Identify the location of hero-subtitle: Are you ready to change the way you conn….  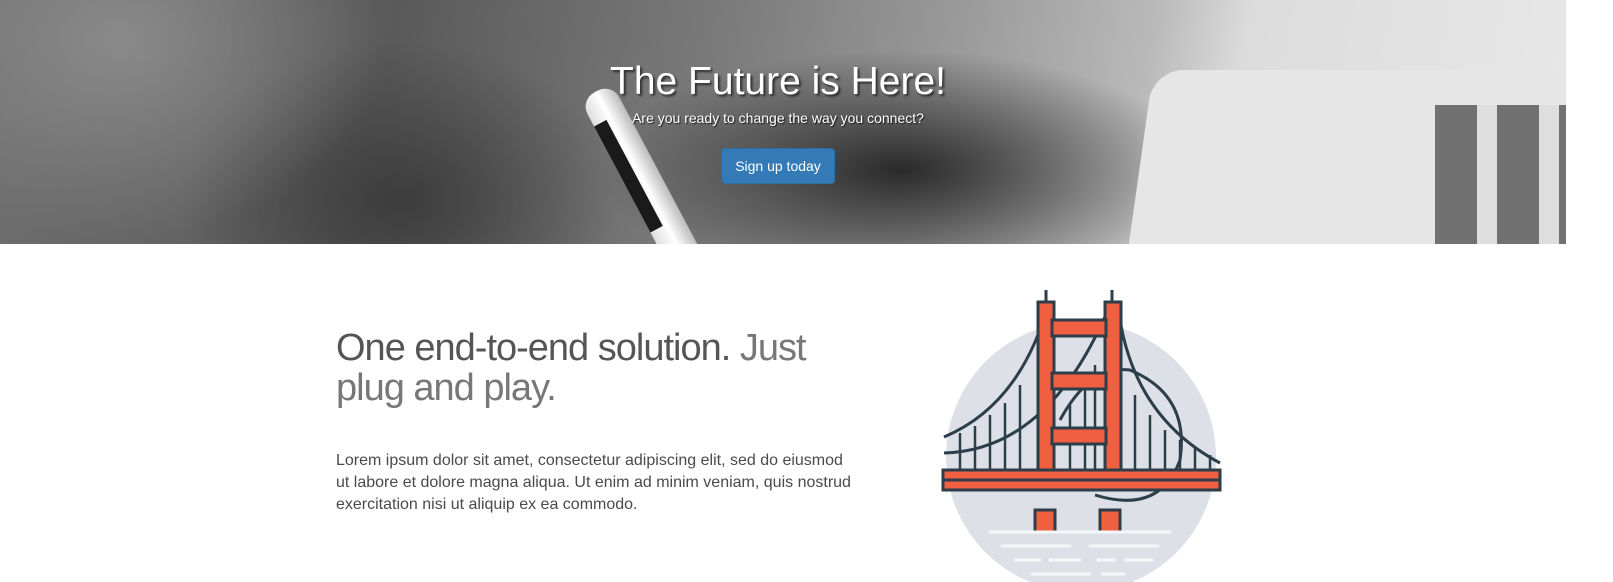
(778, 118).